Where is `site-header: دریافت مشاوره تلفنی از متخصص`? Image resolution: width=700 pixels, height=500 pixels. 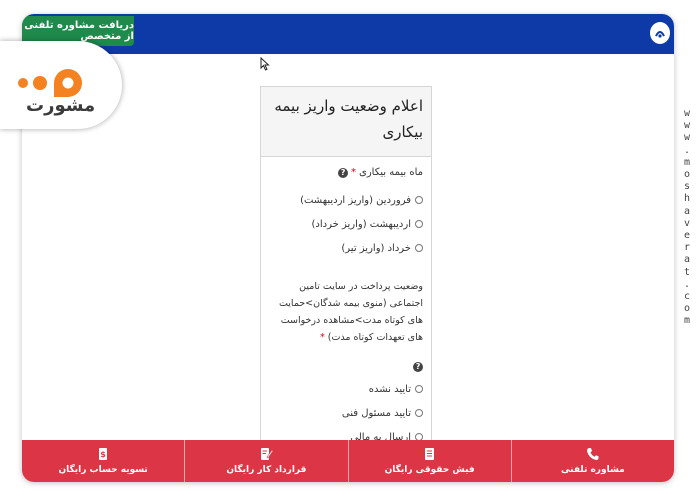
site-header: دریافت مشاوره تلفنی از متخصص is located at coordinates (348, 34).